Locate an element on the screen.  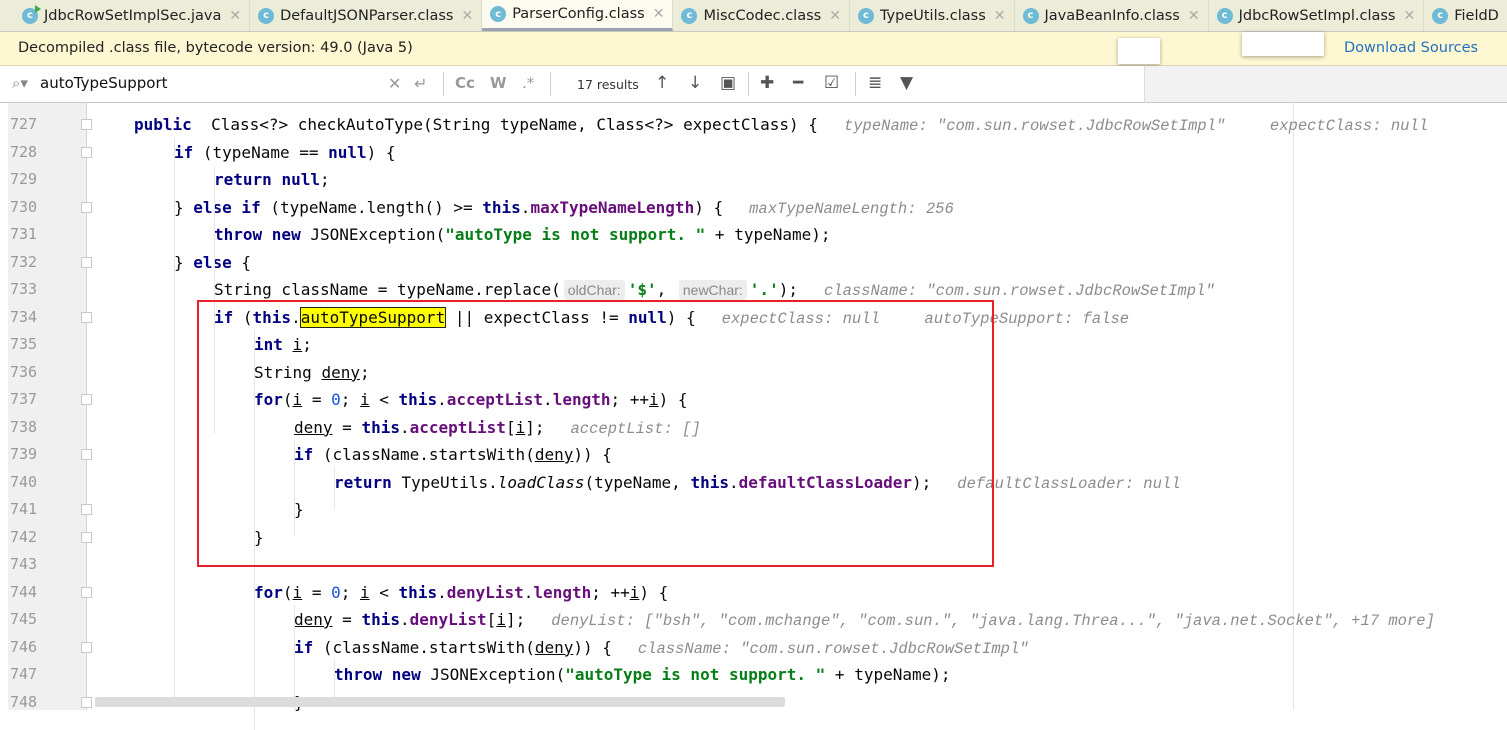
tab-jdbcrowsetimplsec-java: c JdbcRowSetImplSec.java ✕ is located at coordinates (132, 15).